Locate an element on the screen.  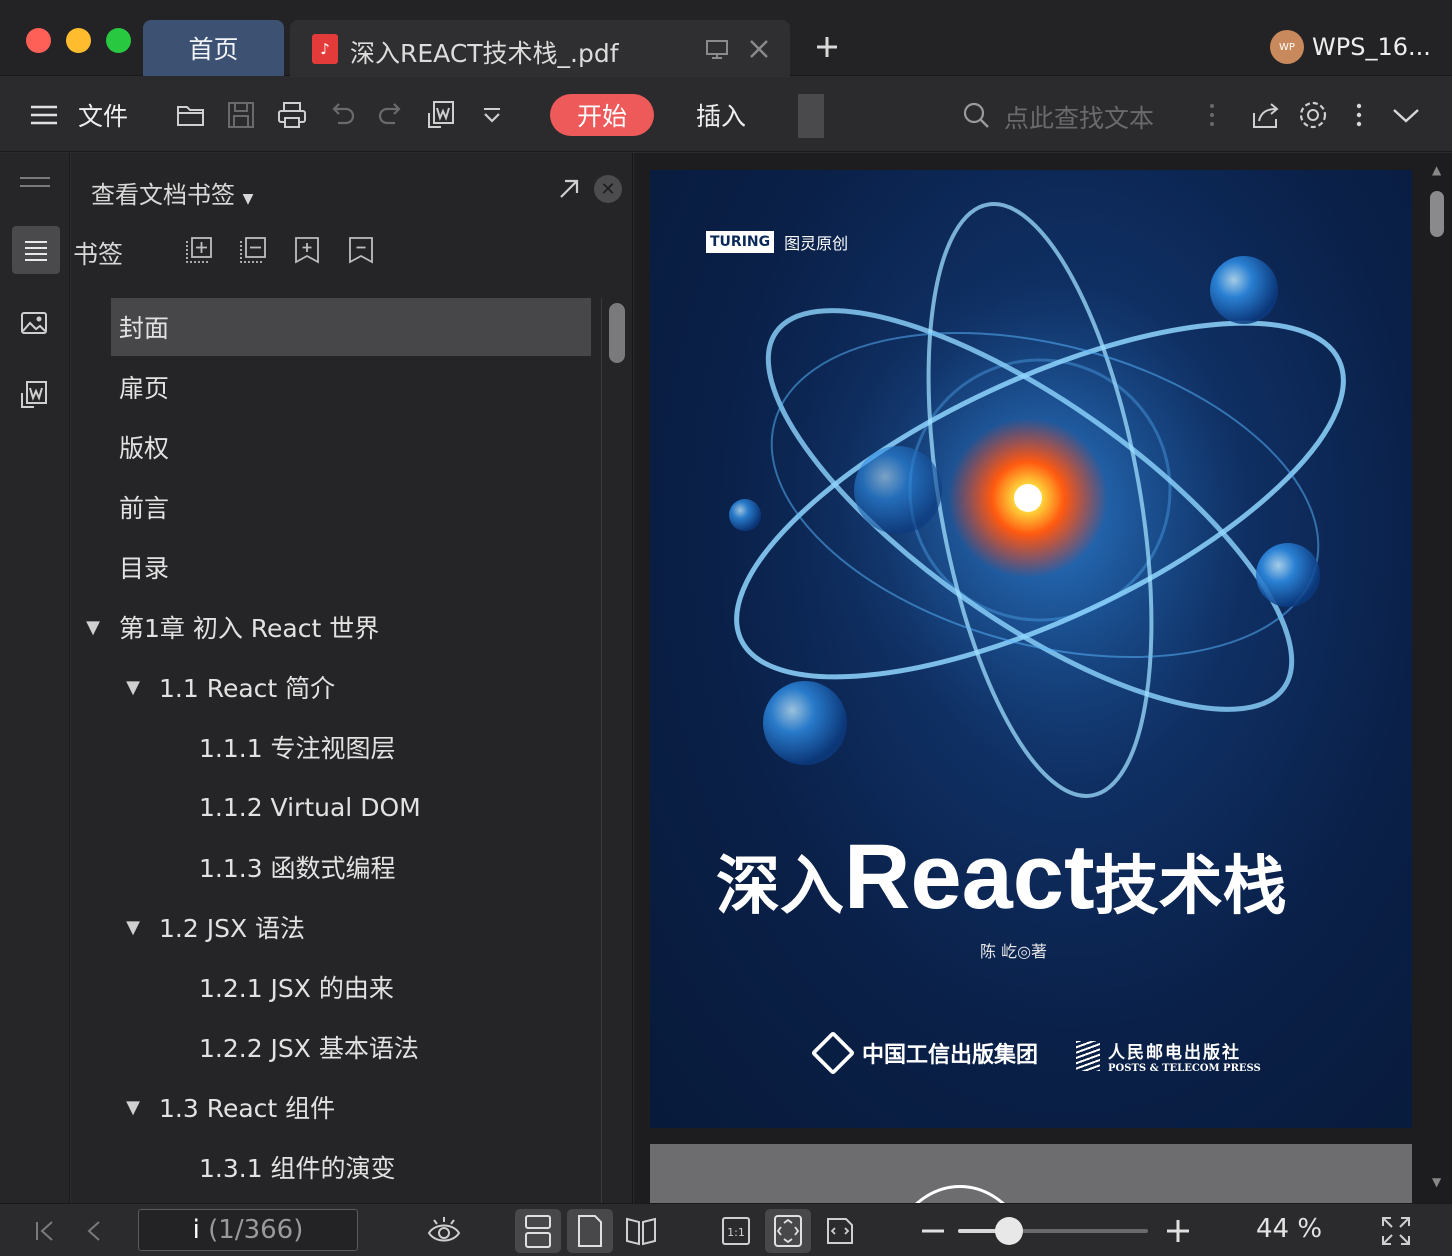
popout-arrow-icon is located at coordinates (569, 189).